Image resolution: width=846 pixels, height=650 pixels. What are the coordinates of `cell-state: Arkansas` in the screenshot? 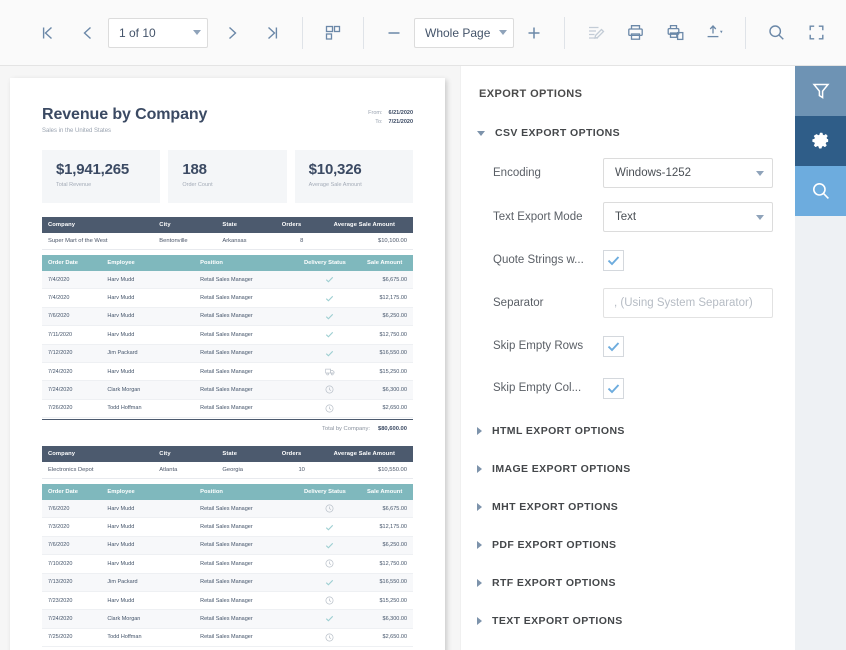 It's located at (246, 241).